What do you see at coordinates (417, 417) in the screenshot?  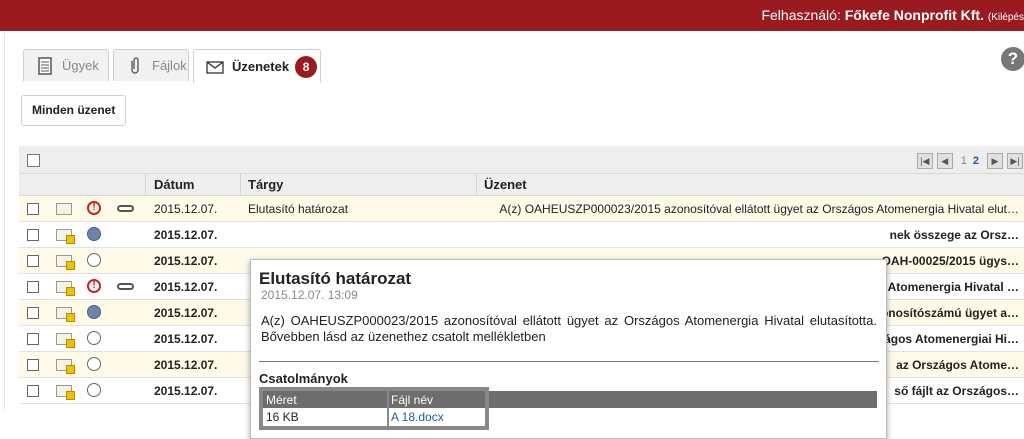 I see `attachment-link: A 18.docx` at bounding box center [417, 417].